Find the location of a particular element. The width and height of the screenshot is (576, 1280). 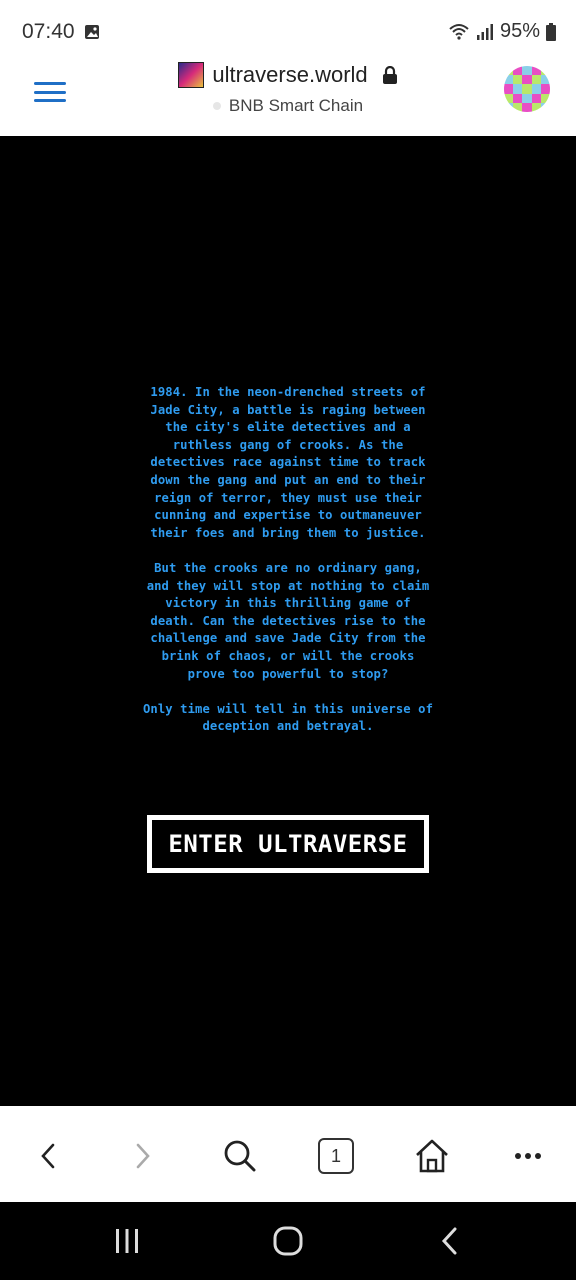

status-bar: 07:40 95% is located at coordinates (288, 30).